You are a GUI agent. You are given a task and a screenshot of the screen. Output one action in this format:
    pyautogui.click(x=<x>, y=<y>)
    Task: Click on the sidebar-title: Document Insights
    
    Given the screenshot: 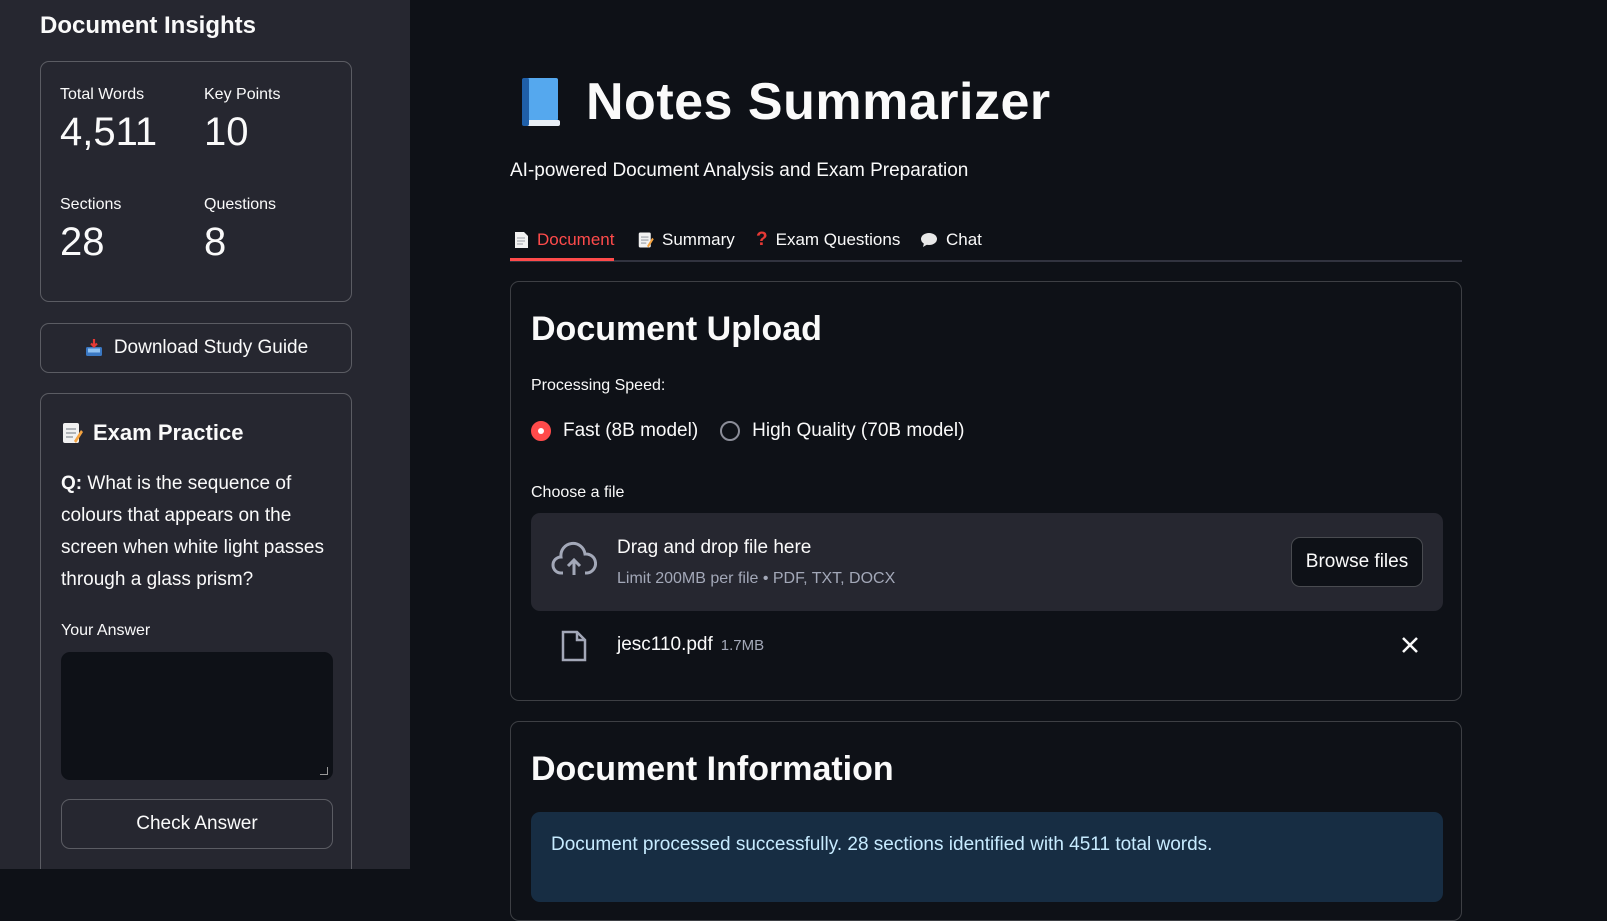 What is the action you would take?
    pyautogui.click(x=148, y=25)
    